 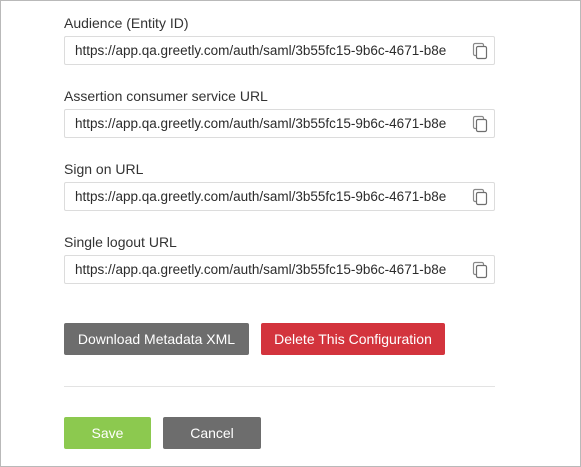 I want to click on download-metadata-xml-button: Download Metadata XML, so click(x=156, y=339).